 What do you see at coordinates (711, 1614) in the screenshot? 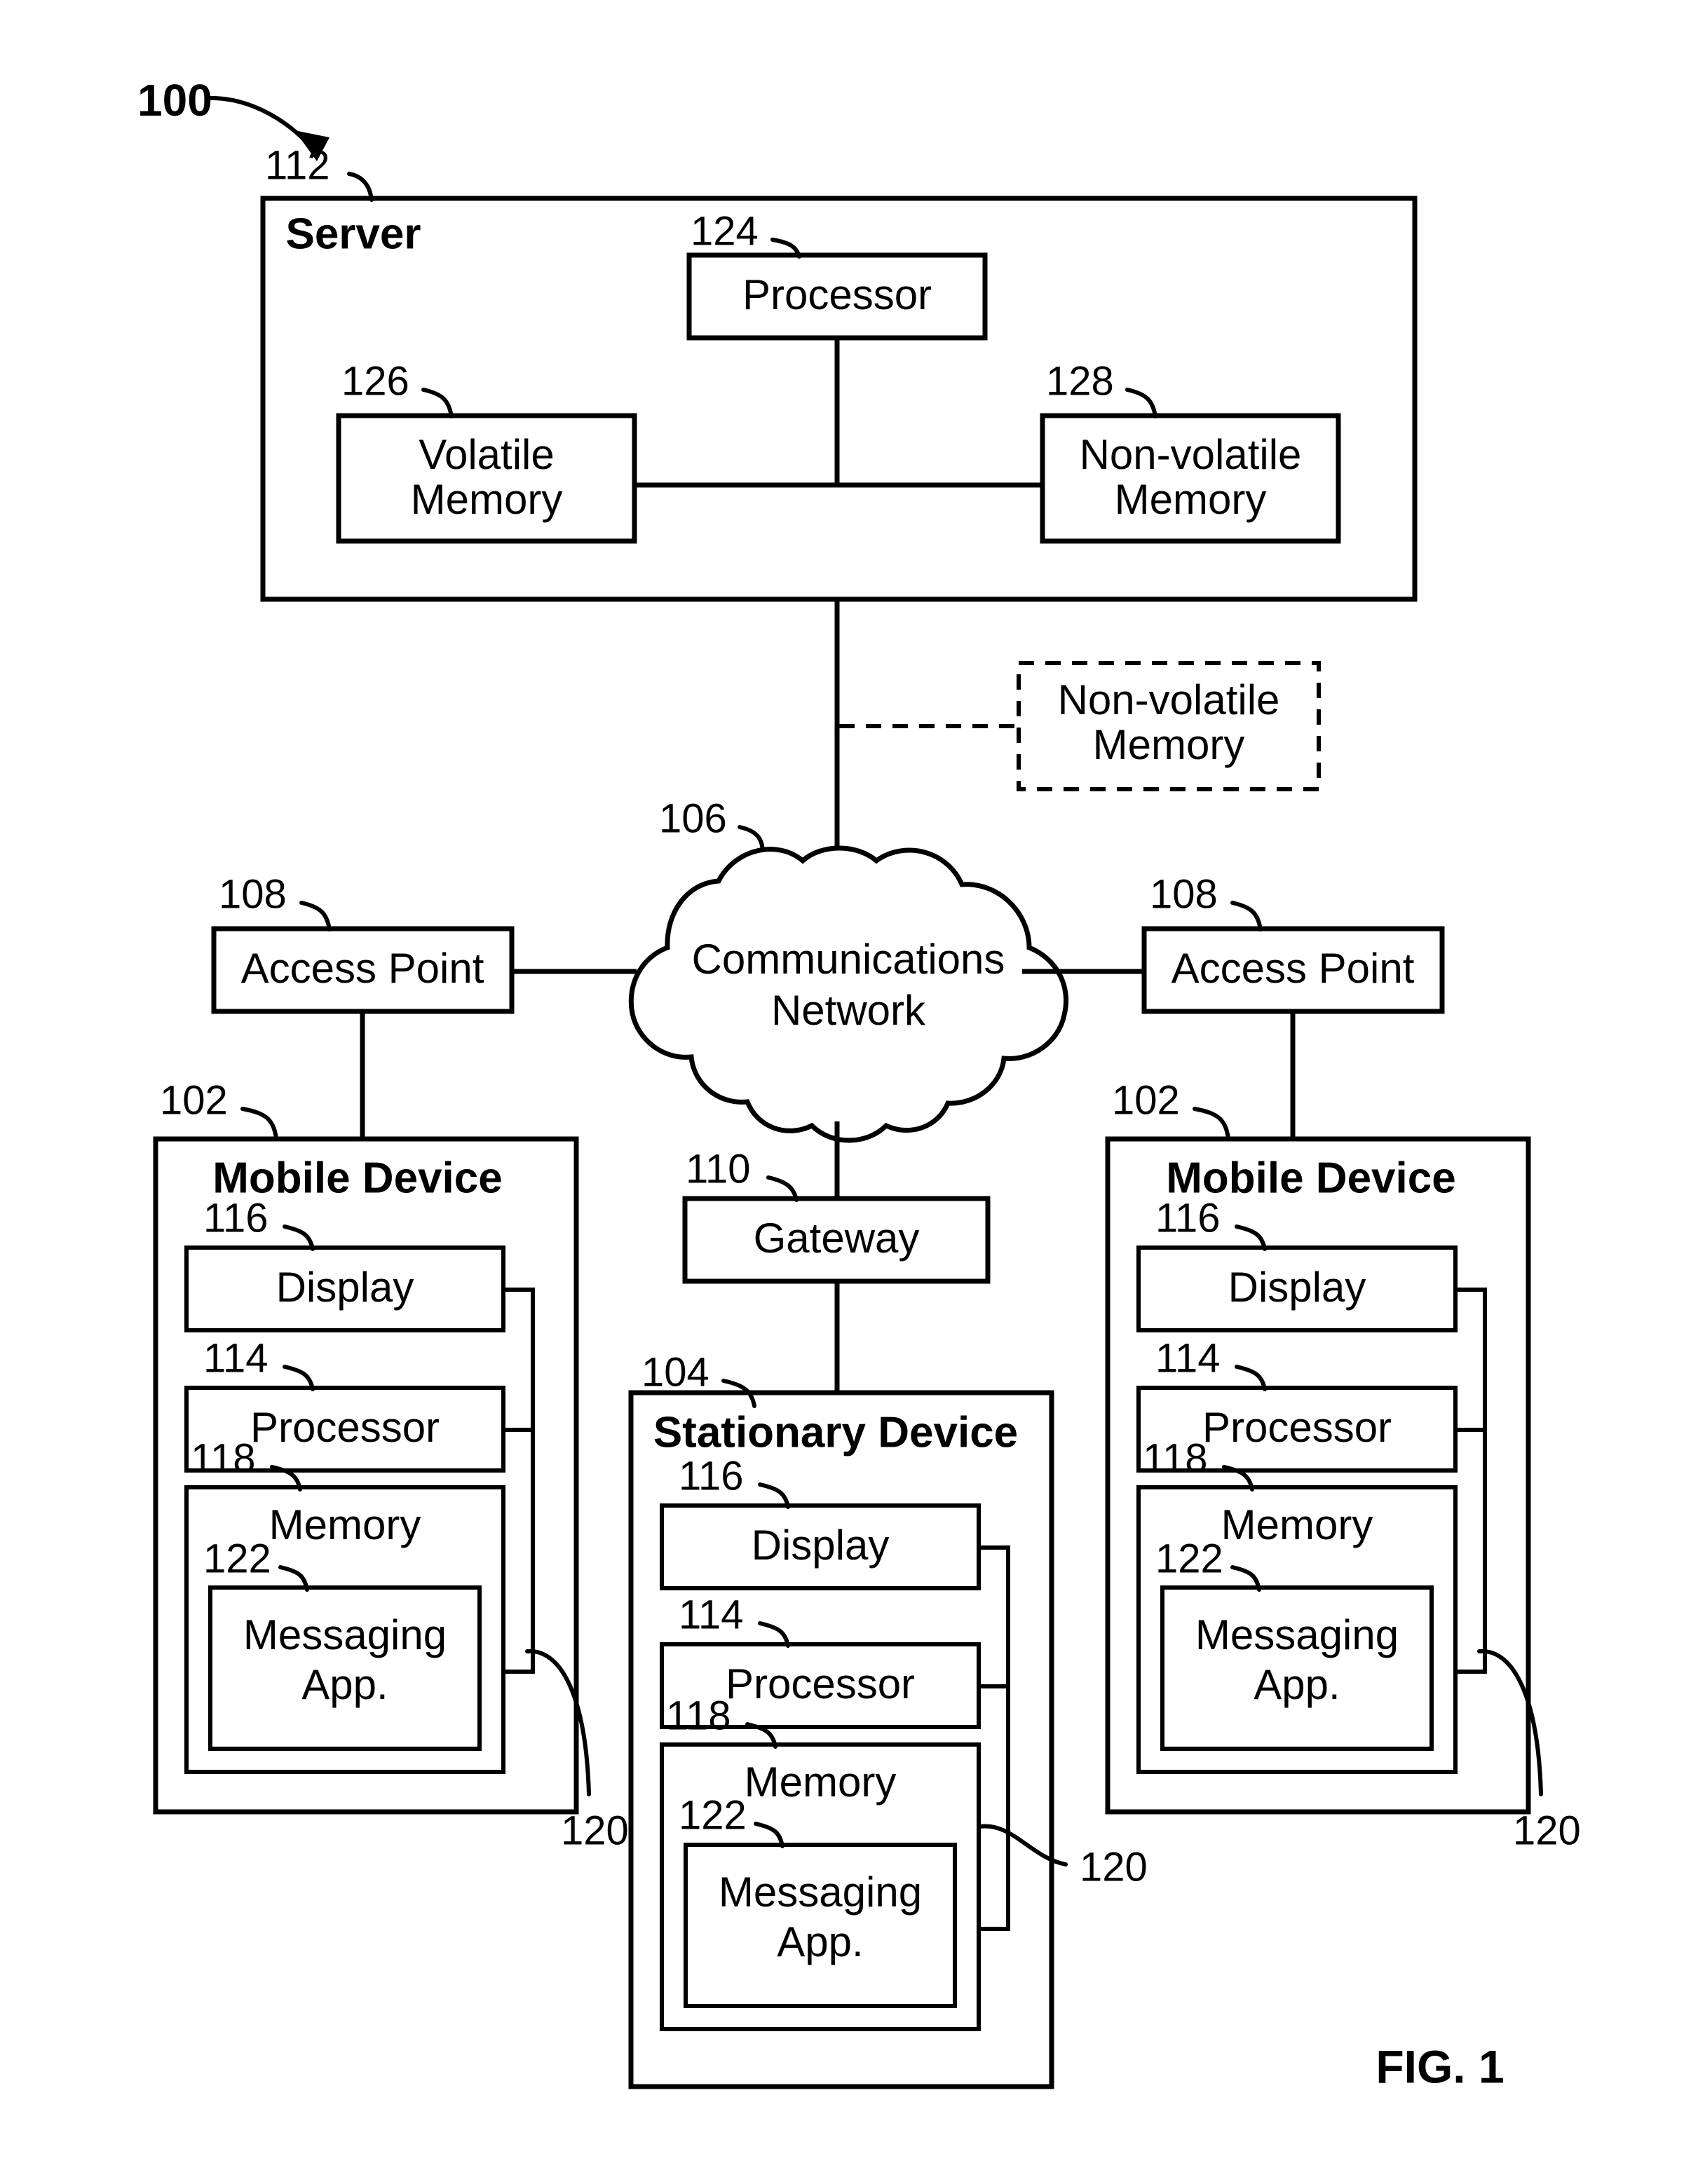
I see `ref-114-stationary: 114` at bounding box center [711, 1614].